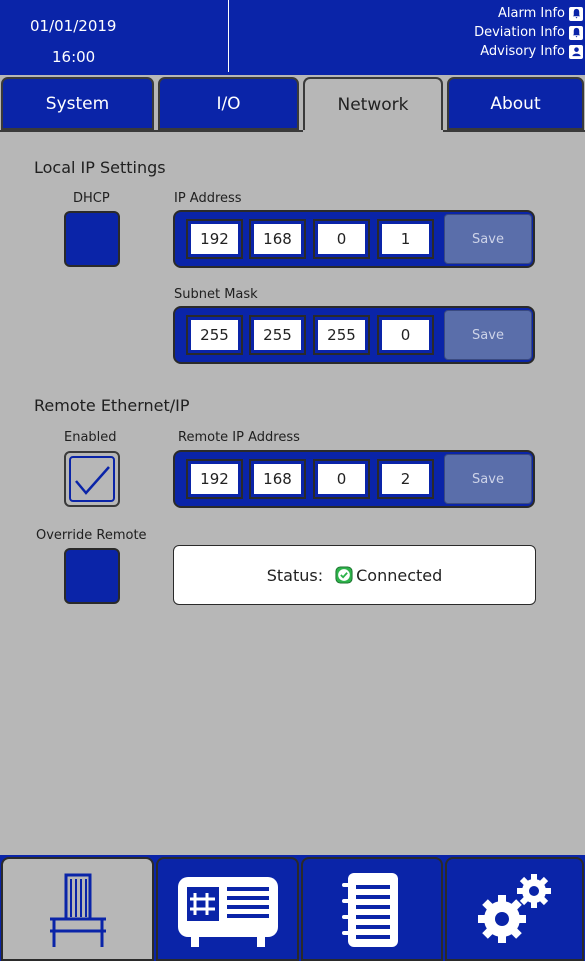  I want to click on connection-status-panel: Status: Connected, so click(354, 575).